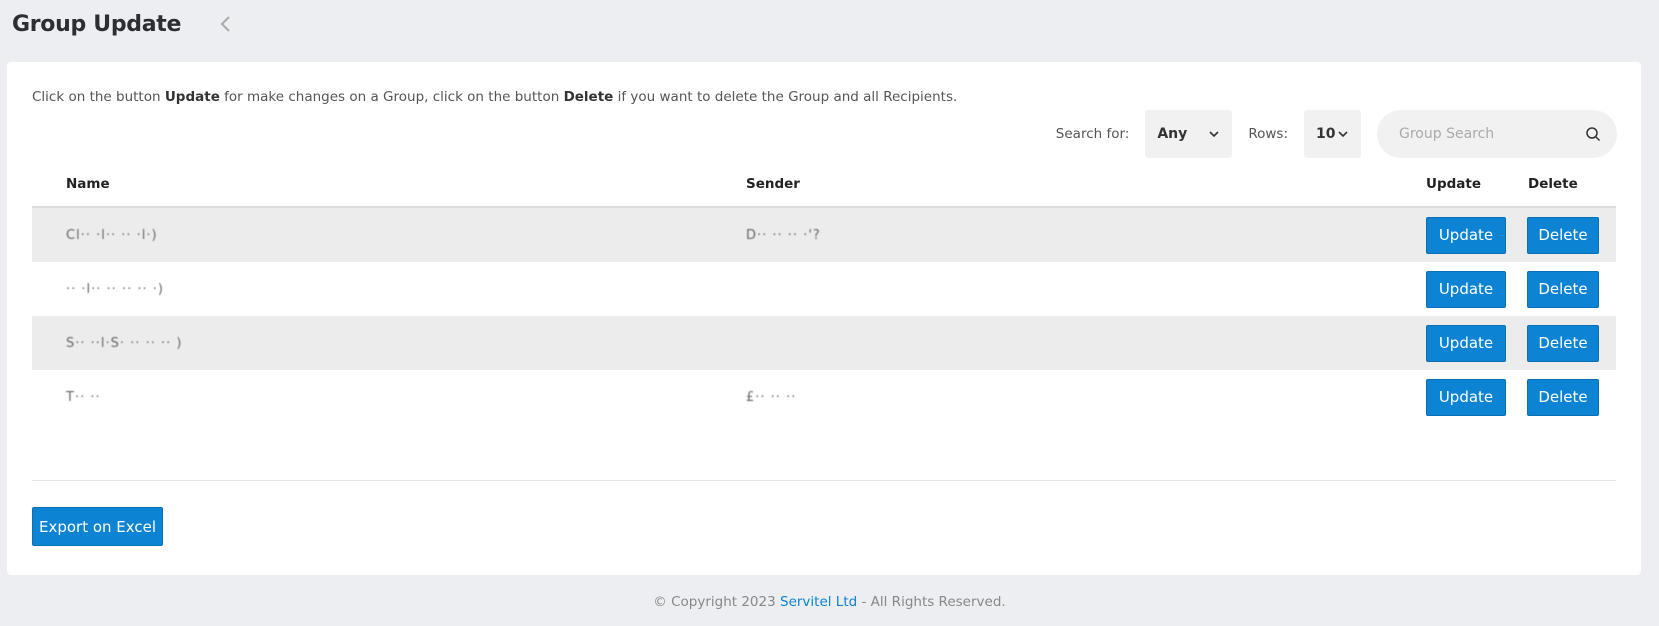  What do you see at coordinates (824, 343) in the screenshot?
I see `table-row: S·· ··l·S· ·· ·· ·· ) Update Delete` at bounding box center [824, 343].